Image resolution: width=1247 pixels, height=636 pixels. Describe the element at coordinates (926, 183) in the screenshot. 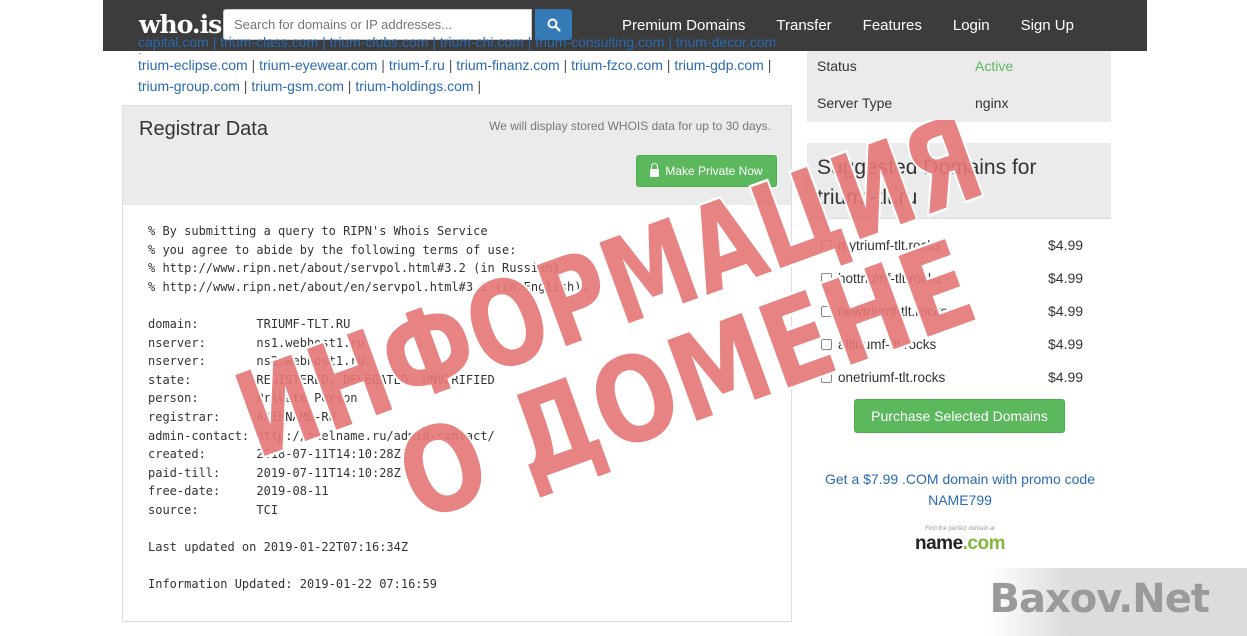

I see `suggested-title: Suggested Domains for triumf-tlt.ru` at that location.